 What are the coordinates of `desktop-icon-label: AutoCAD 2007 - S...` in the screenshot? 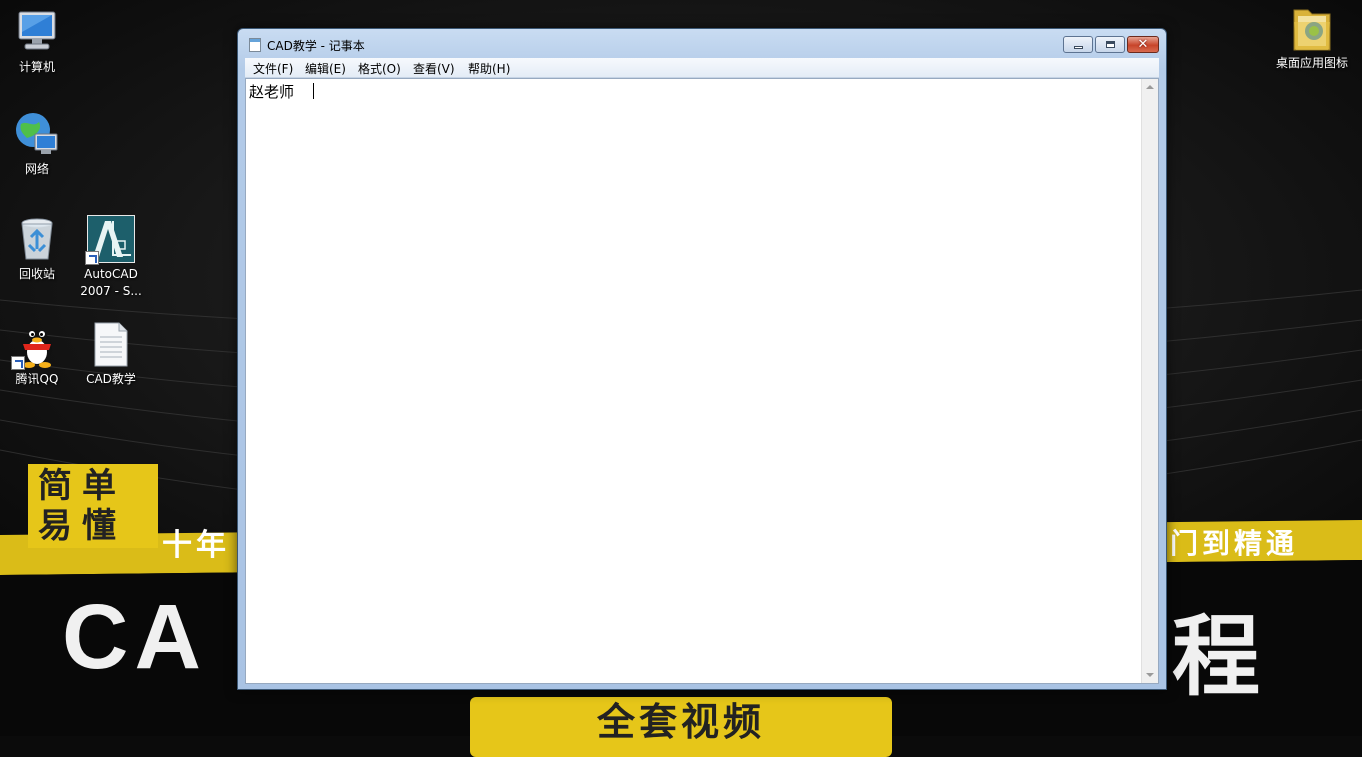 It's located at (111, 282).